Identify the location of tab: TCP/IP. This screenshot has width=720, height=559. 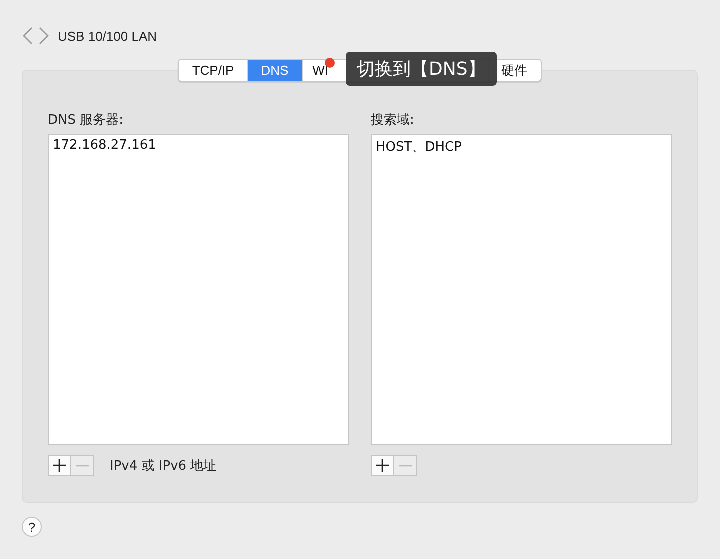
(213, 70).